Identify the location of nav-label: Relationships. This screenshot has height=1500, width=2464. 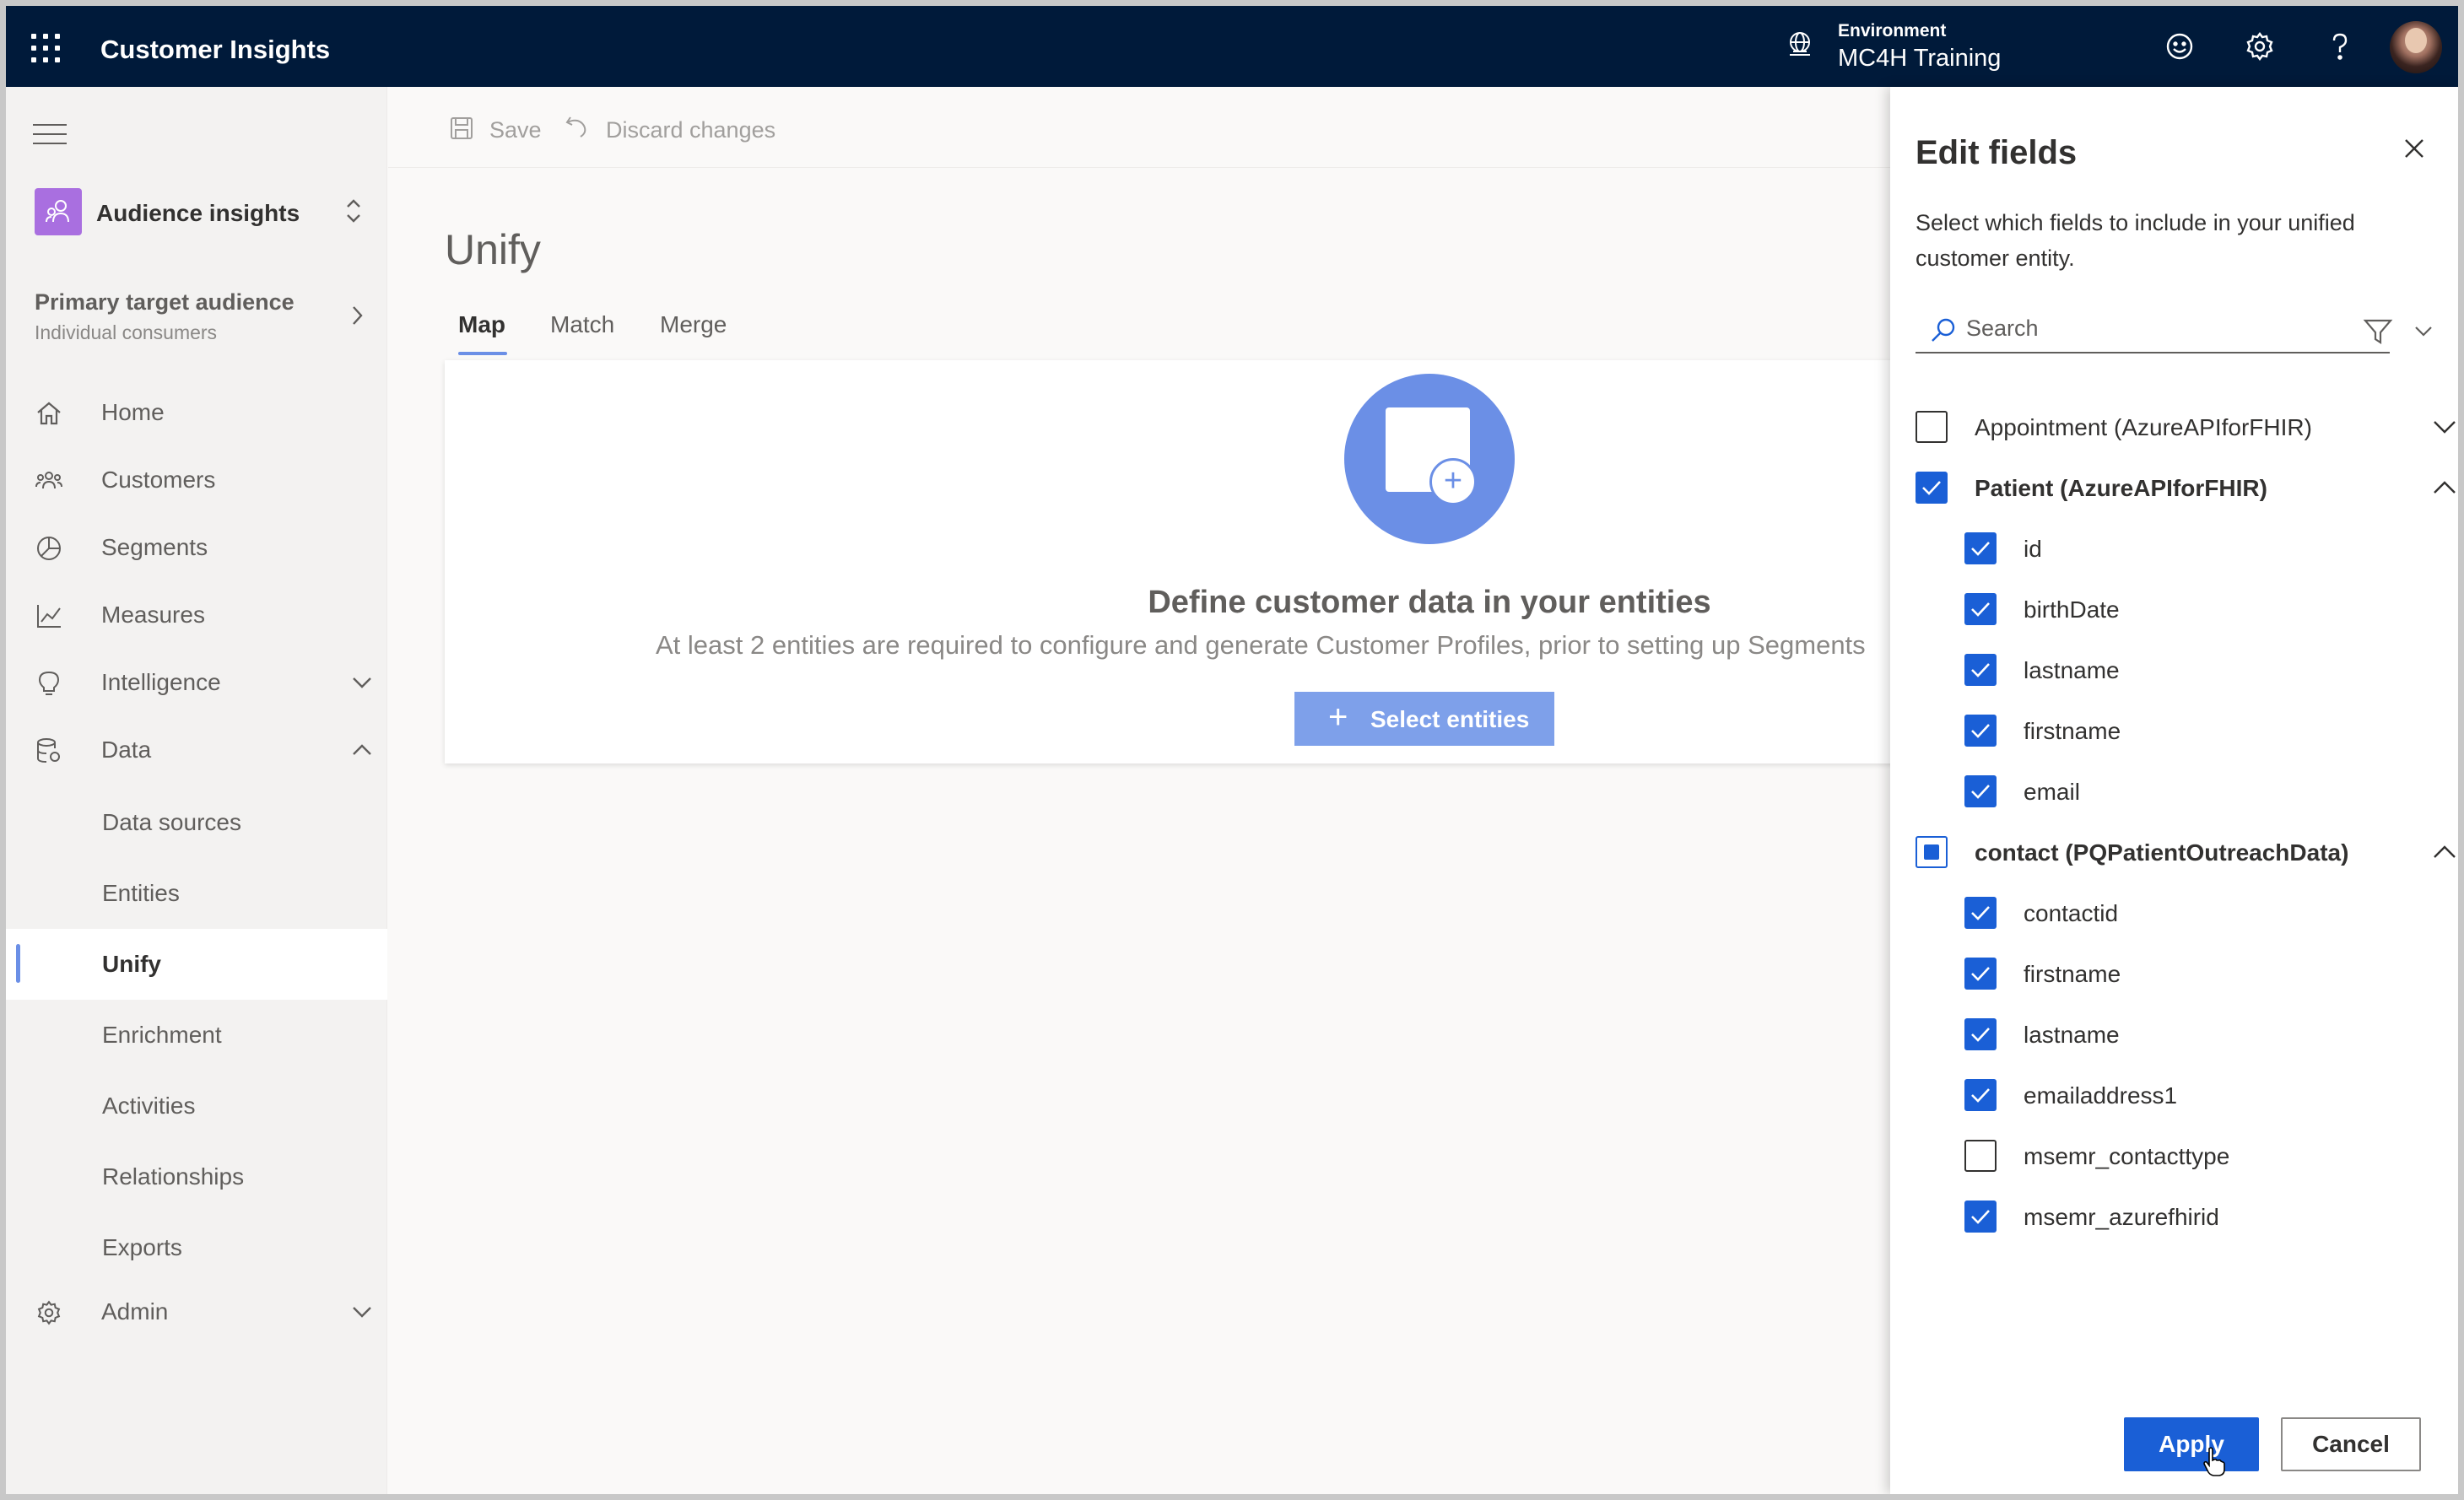
(174, 1176).